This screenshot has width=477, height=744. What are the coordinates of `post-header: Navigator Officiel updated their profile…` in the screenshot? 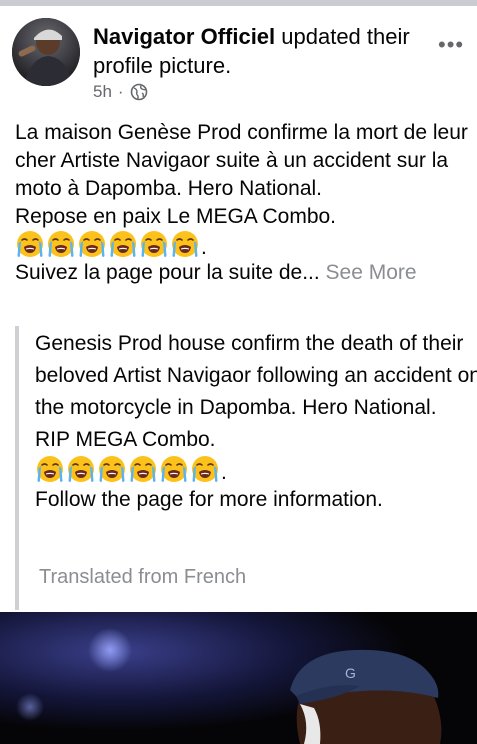 It's located at (258, 51).